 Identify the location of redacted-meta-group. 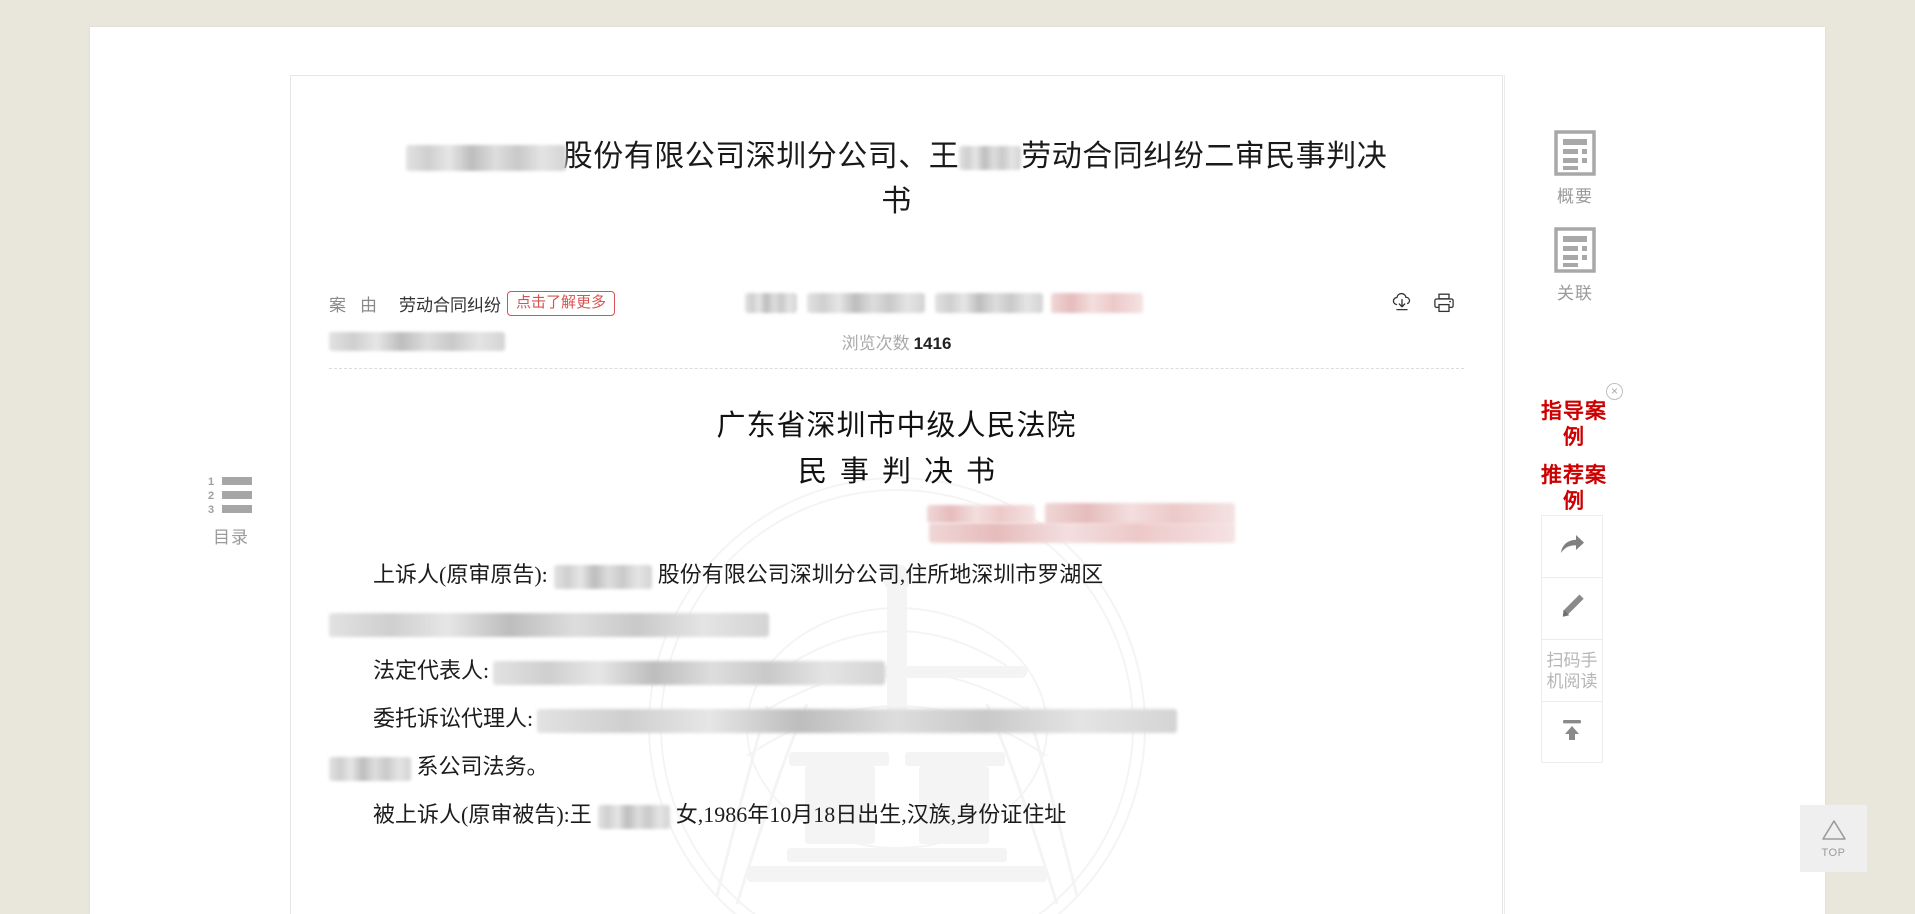
(944, 303).